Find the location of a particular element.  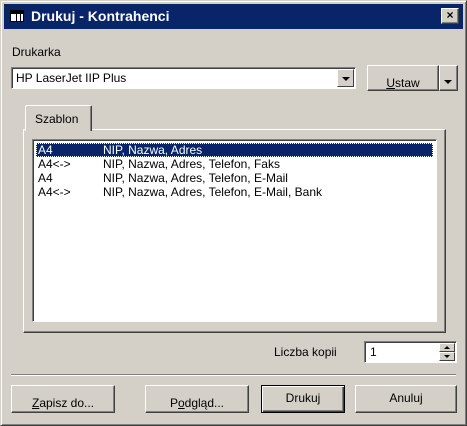

setup-button-label: Ustaw is located at coordinates (402, 80).